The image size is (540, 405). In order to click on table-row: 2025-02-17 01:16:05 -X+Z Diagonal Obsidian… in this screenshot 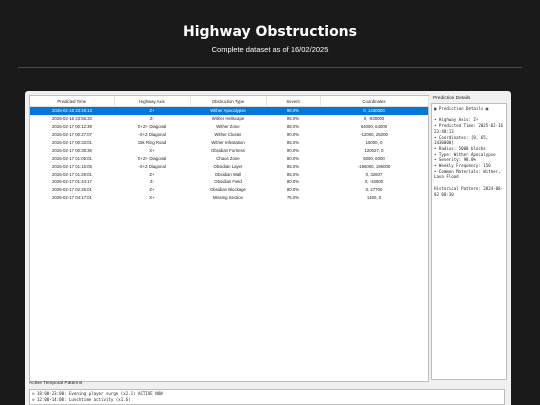, I will do `click(229, 166)`.